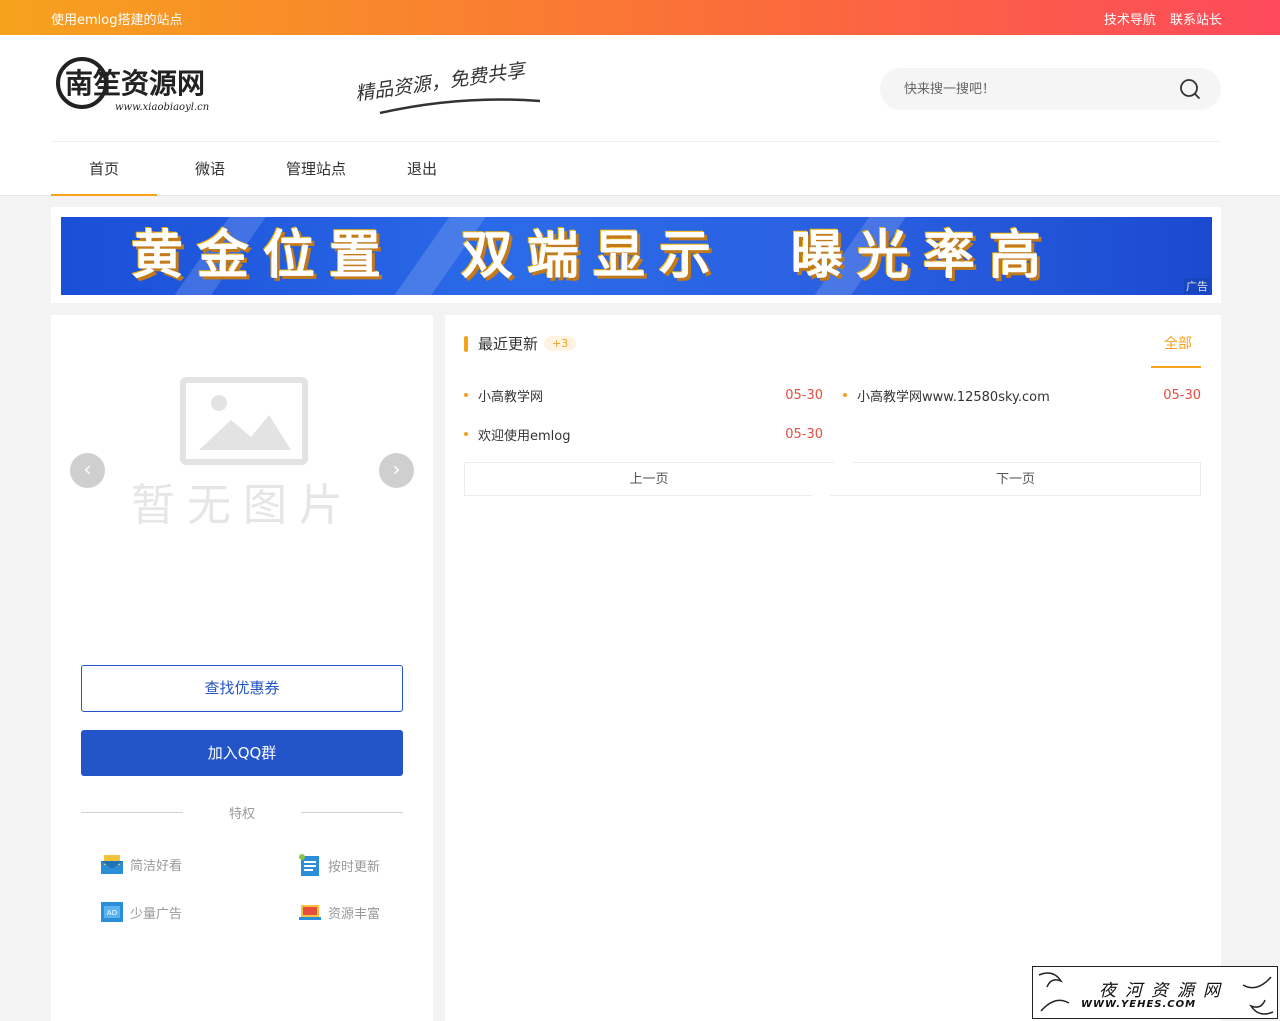  Describe the element at coordinates (112, 864) in the screenshot. I see `envelope-icon` at that location.